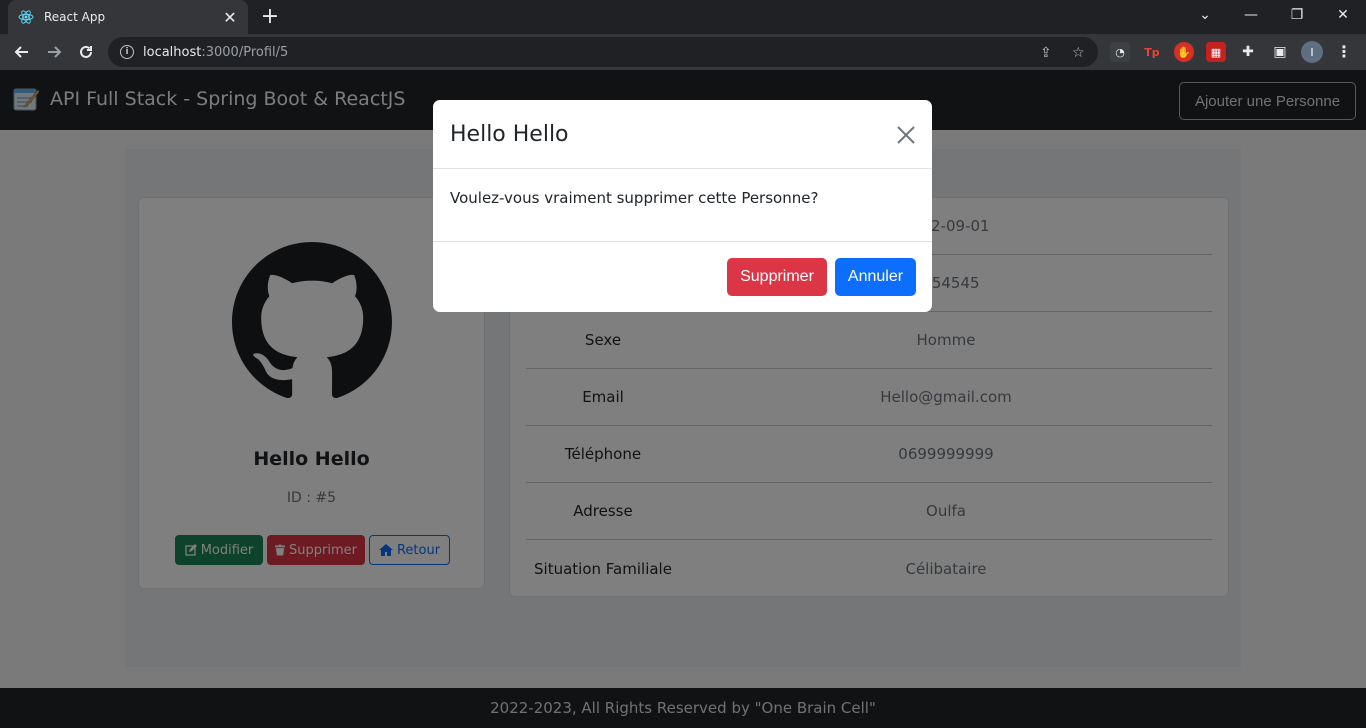 The image size is (1366, 728). I want to click on tp-extension-icon: Tp, so click(1152, 52).